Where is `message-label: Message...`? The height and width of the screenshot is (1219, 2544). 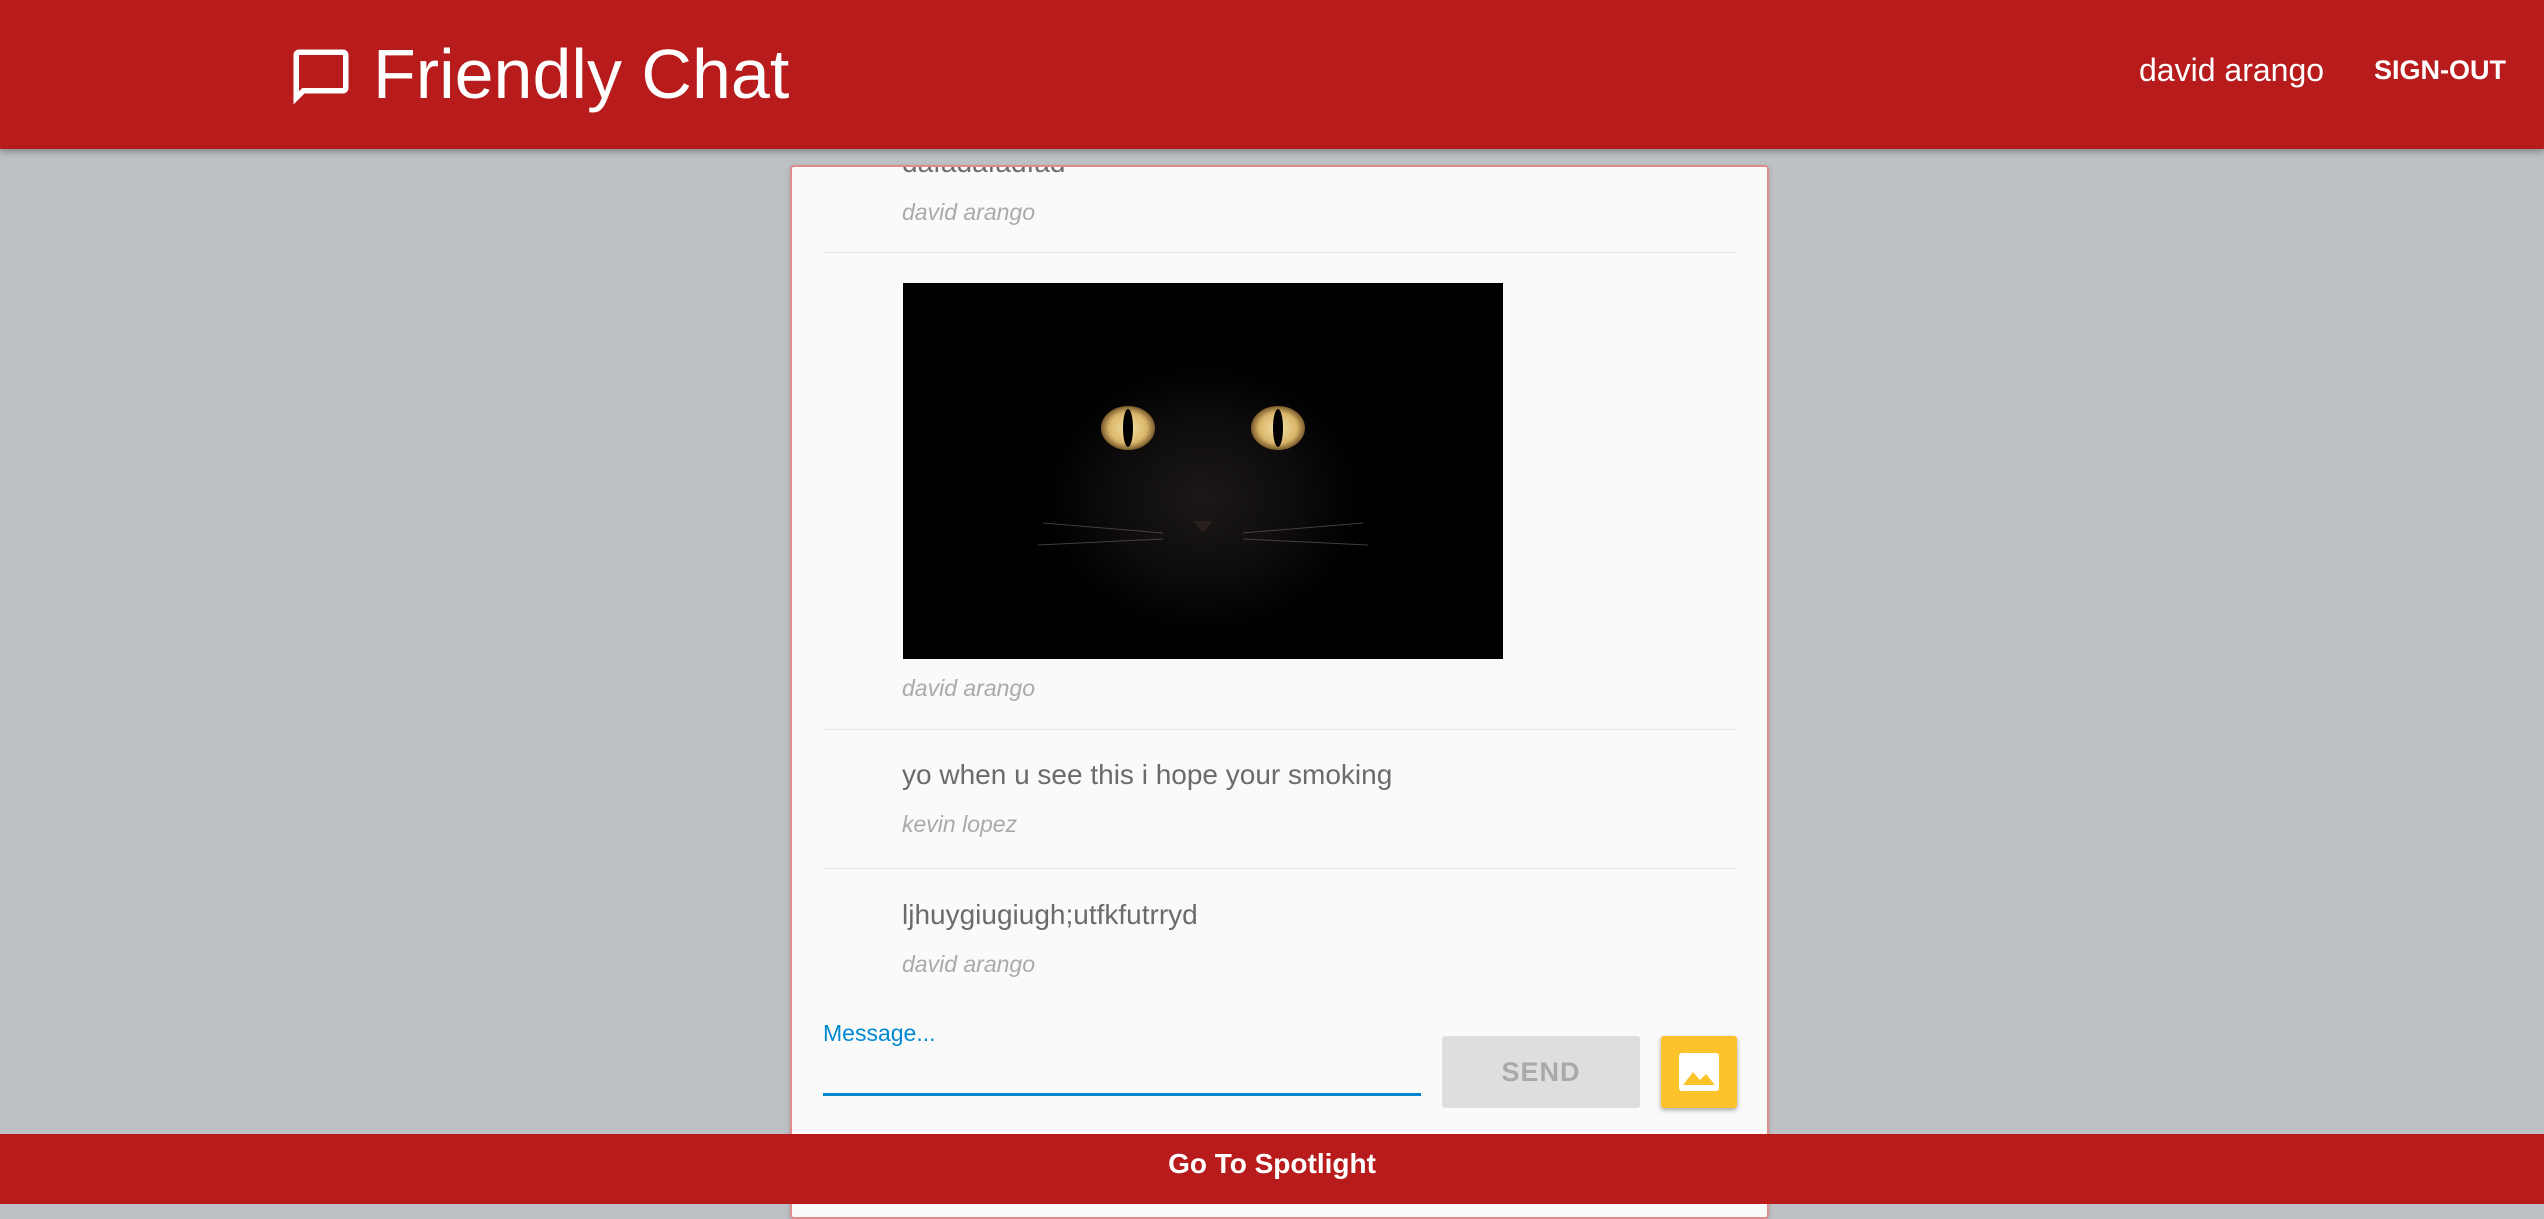 message-label: Message... is located at coordinates (879, 1033).